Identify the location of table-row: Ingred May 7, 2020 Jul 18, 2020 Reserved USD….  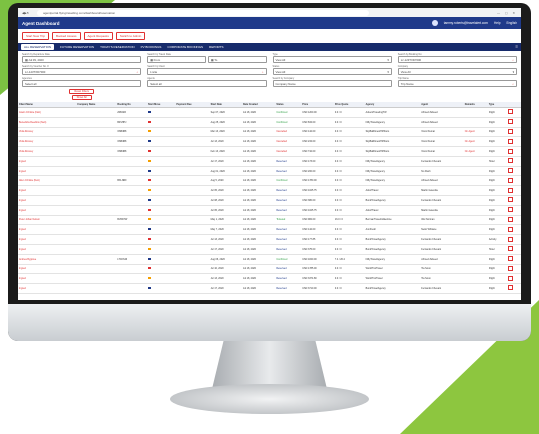
(269, 230).